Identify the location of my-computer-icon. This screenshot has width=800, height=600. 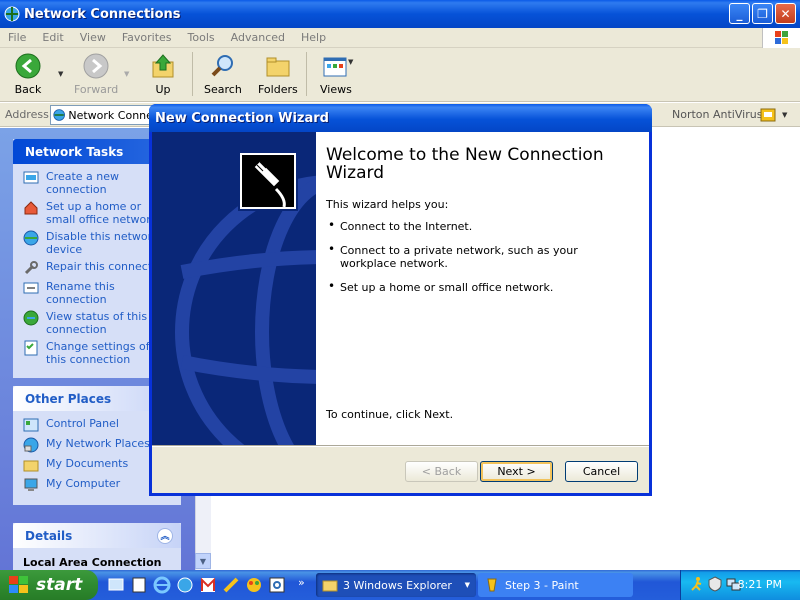
(31, 484).